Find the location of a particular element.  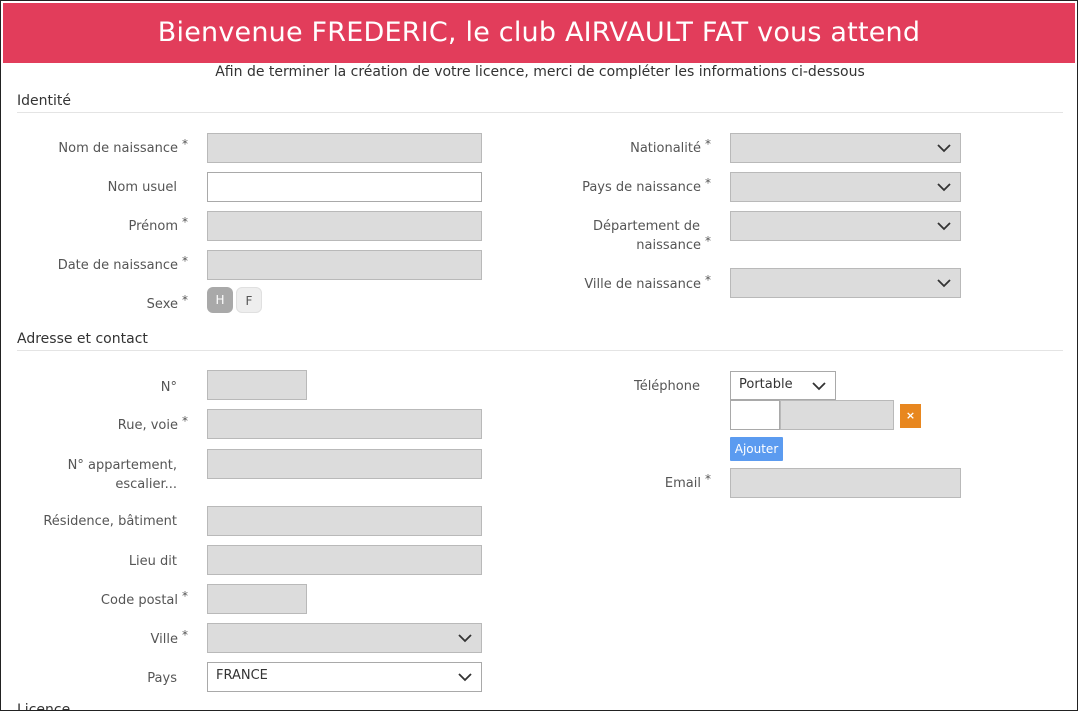

nom-usuel-input is located at coordinates (344, 187).